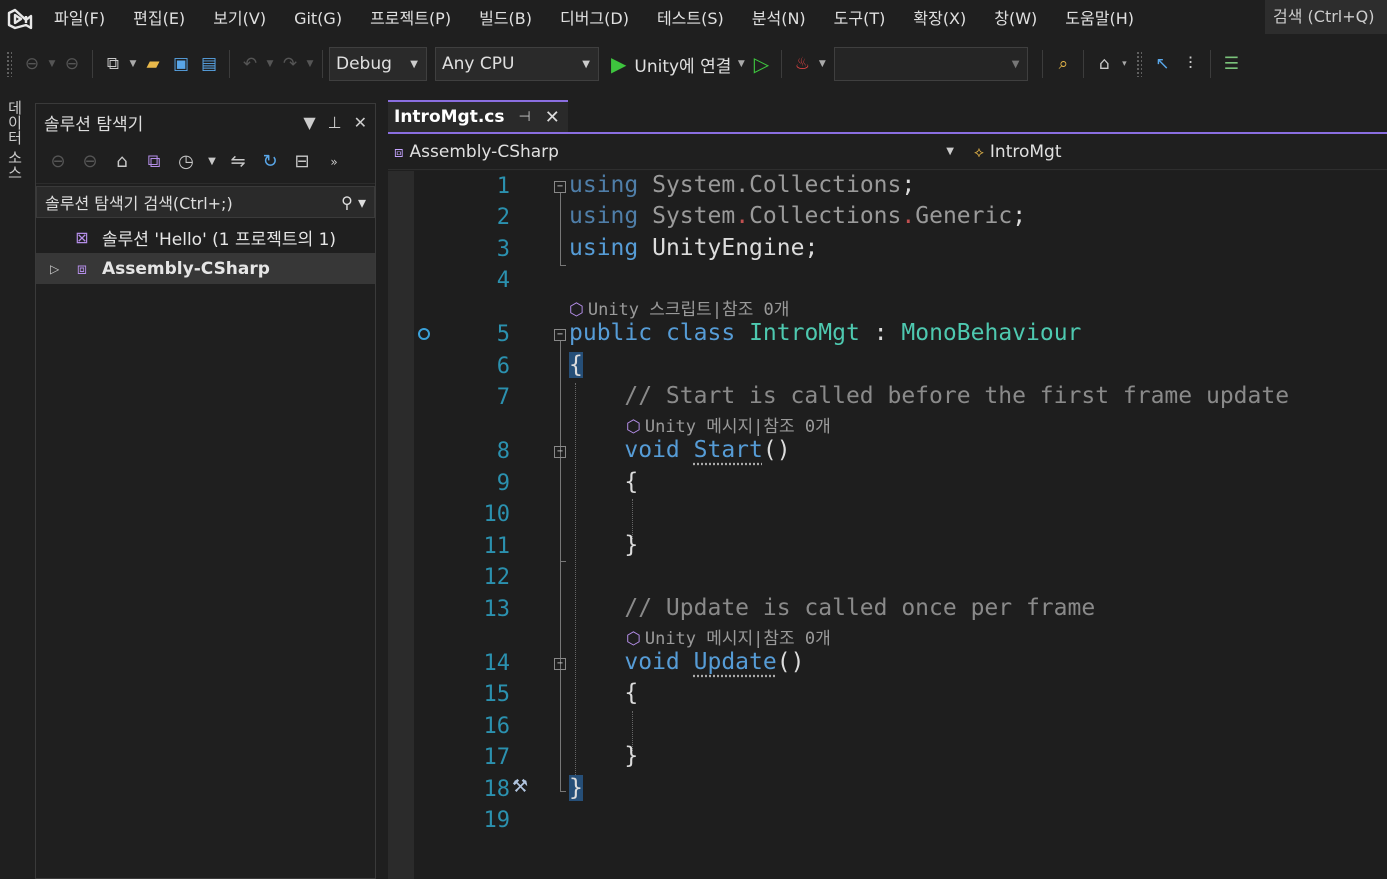  I want to click on solution-explorer-search-input: 솔루션 탐색기 검색(Ctrl+;) ⚲ ▾, so click(205, 202).